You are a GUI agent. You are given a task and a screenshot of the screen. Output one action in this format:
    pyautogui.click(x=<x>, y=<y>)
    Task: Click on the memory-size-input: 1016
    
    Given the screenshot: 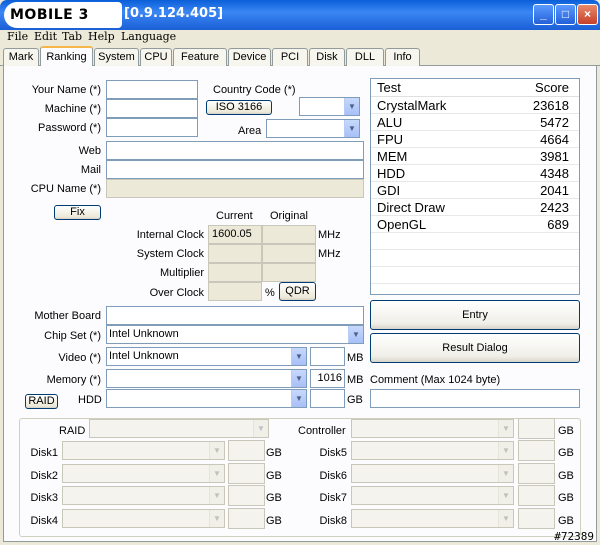 What is the action you would take?
    pyautogui.click(x=327, y=378)
    